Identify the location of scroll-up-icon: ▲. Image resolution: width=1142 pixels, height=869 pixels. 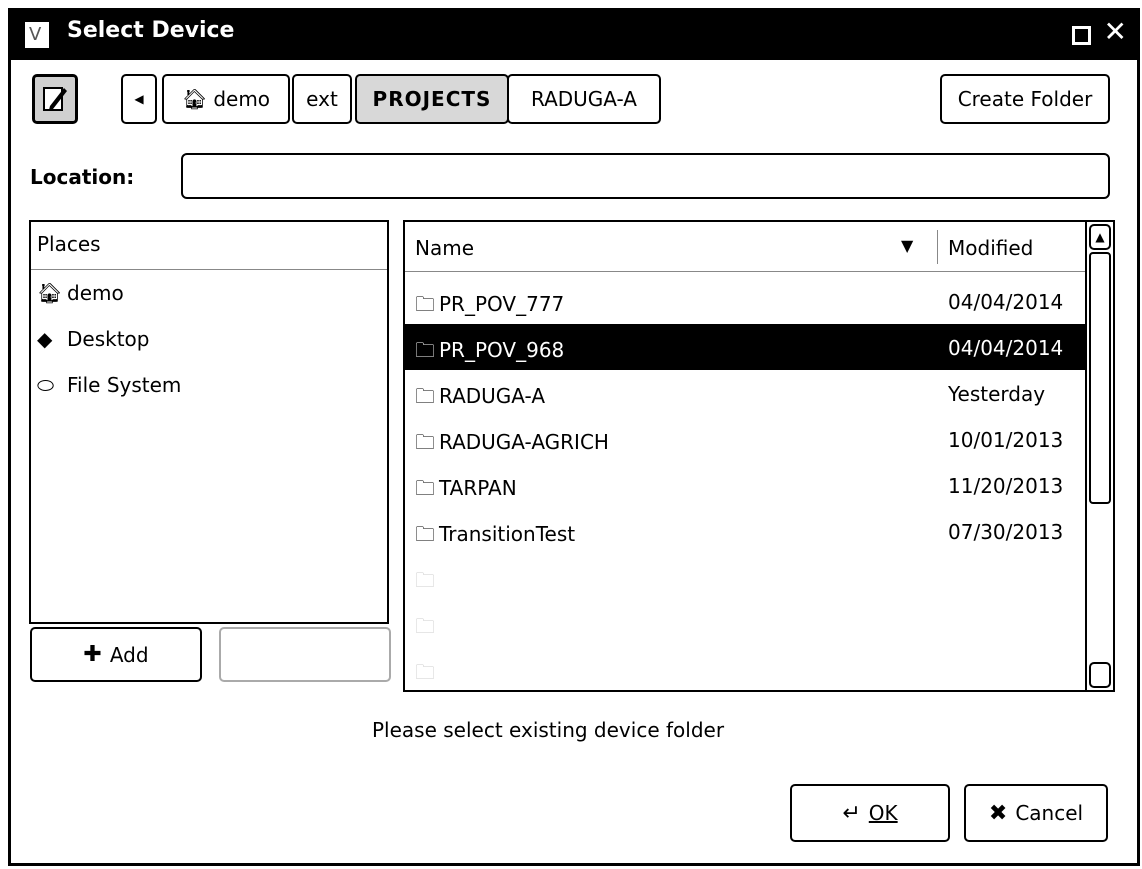
(1100, 237).